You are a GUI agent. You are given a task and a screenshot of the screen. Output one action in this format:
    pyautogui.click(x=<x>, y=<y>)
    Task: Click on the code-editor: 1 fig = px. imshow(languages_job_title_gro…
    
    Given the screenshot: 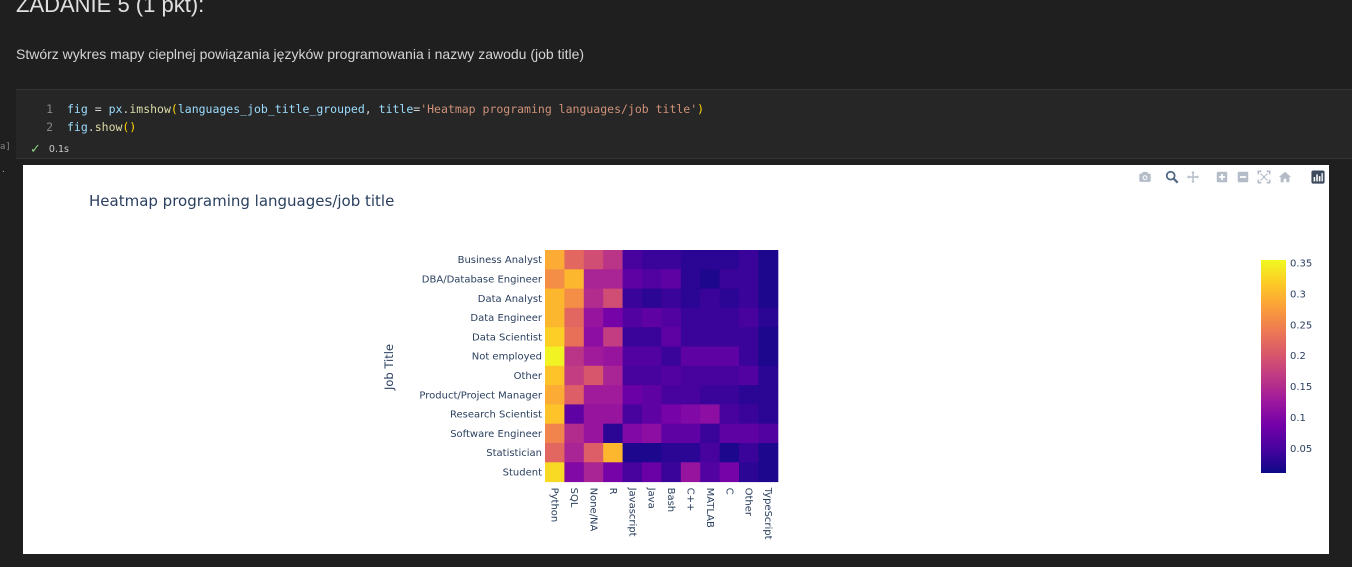 What is the action you would take?
    pyautogui.click(x=684, y=118)
    